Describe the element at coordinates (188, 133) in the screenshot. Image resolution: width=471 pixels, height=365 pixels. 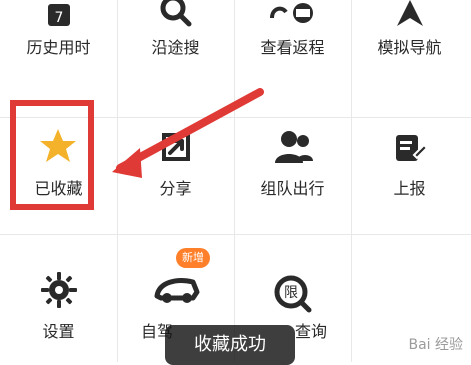
I see `arrow-annotation` at that location.